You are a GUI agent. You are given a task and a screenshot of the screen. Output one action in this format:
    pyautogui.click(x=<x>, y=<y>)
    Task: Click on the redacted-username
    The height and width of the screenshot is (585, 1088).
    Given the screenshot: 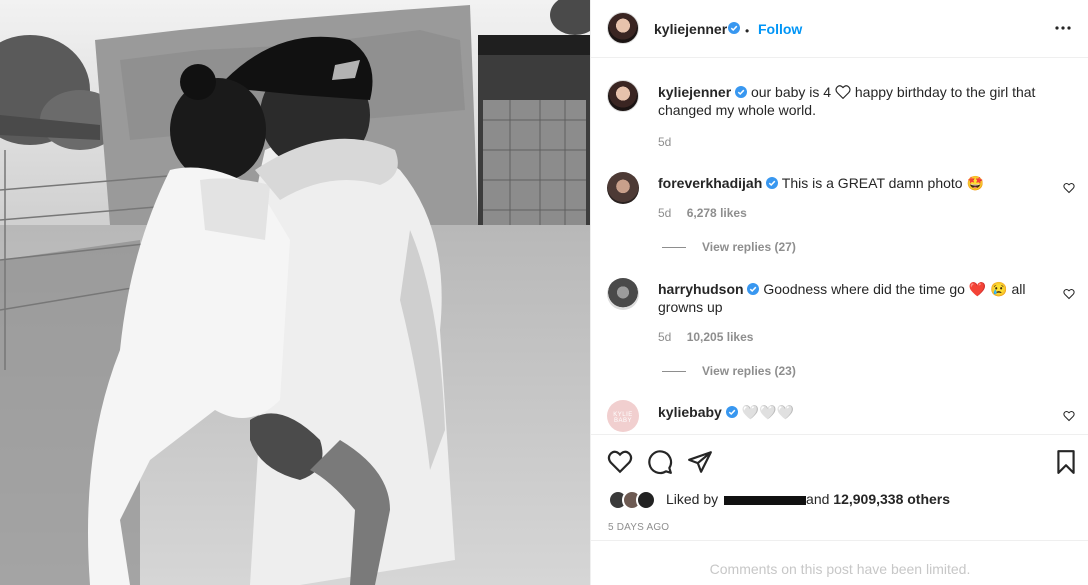 What is the action you would take?
    pyautogui.click(x=765, y=500)
    